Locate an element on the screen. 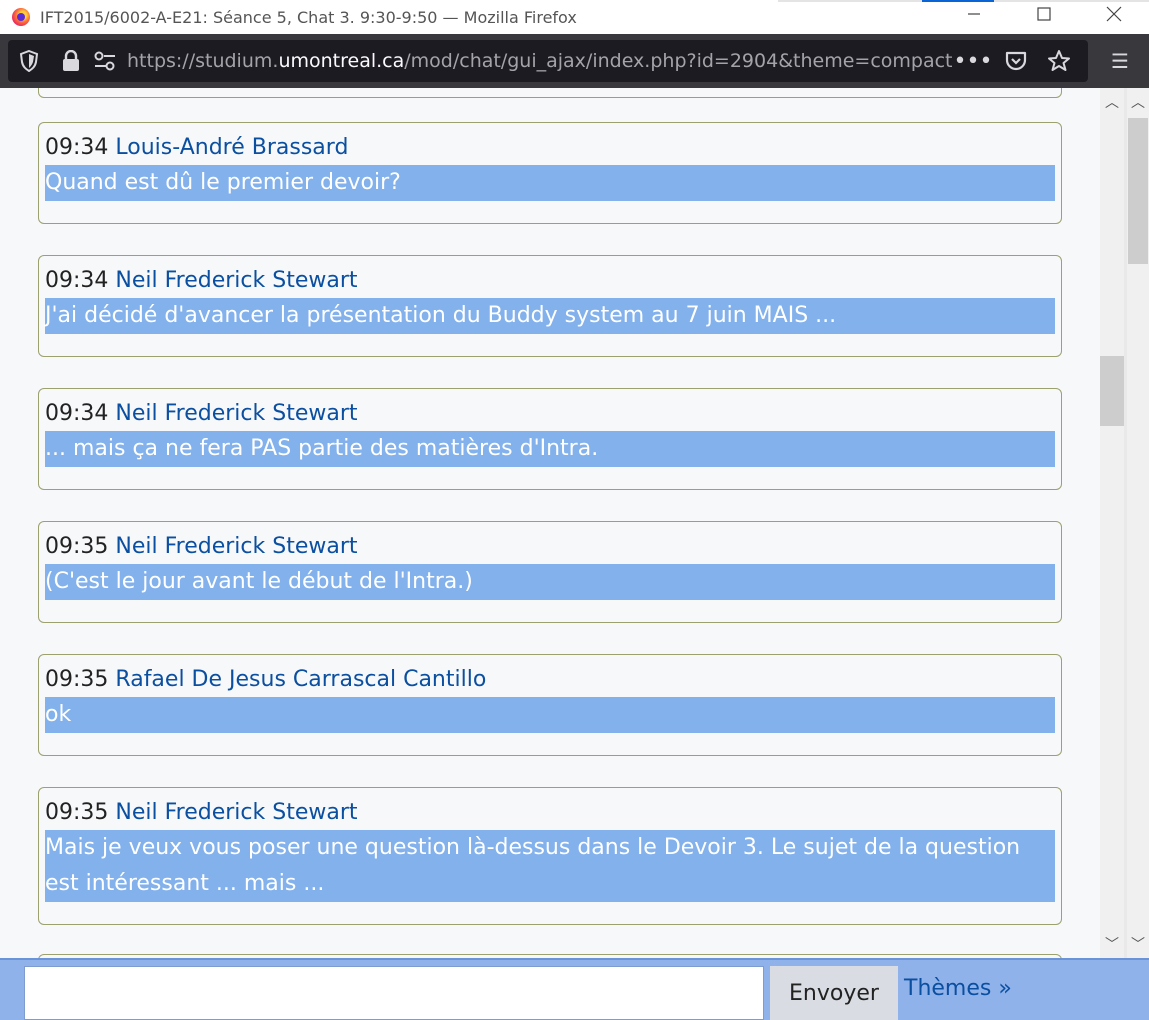 The image size is (1149, 1020). message-header: 09:35 Rafael De Jesus Carrascal Cantillo is located at coordinates (550, 680).